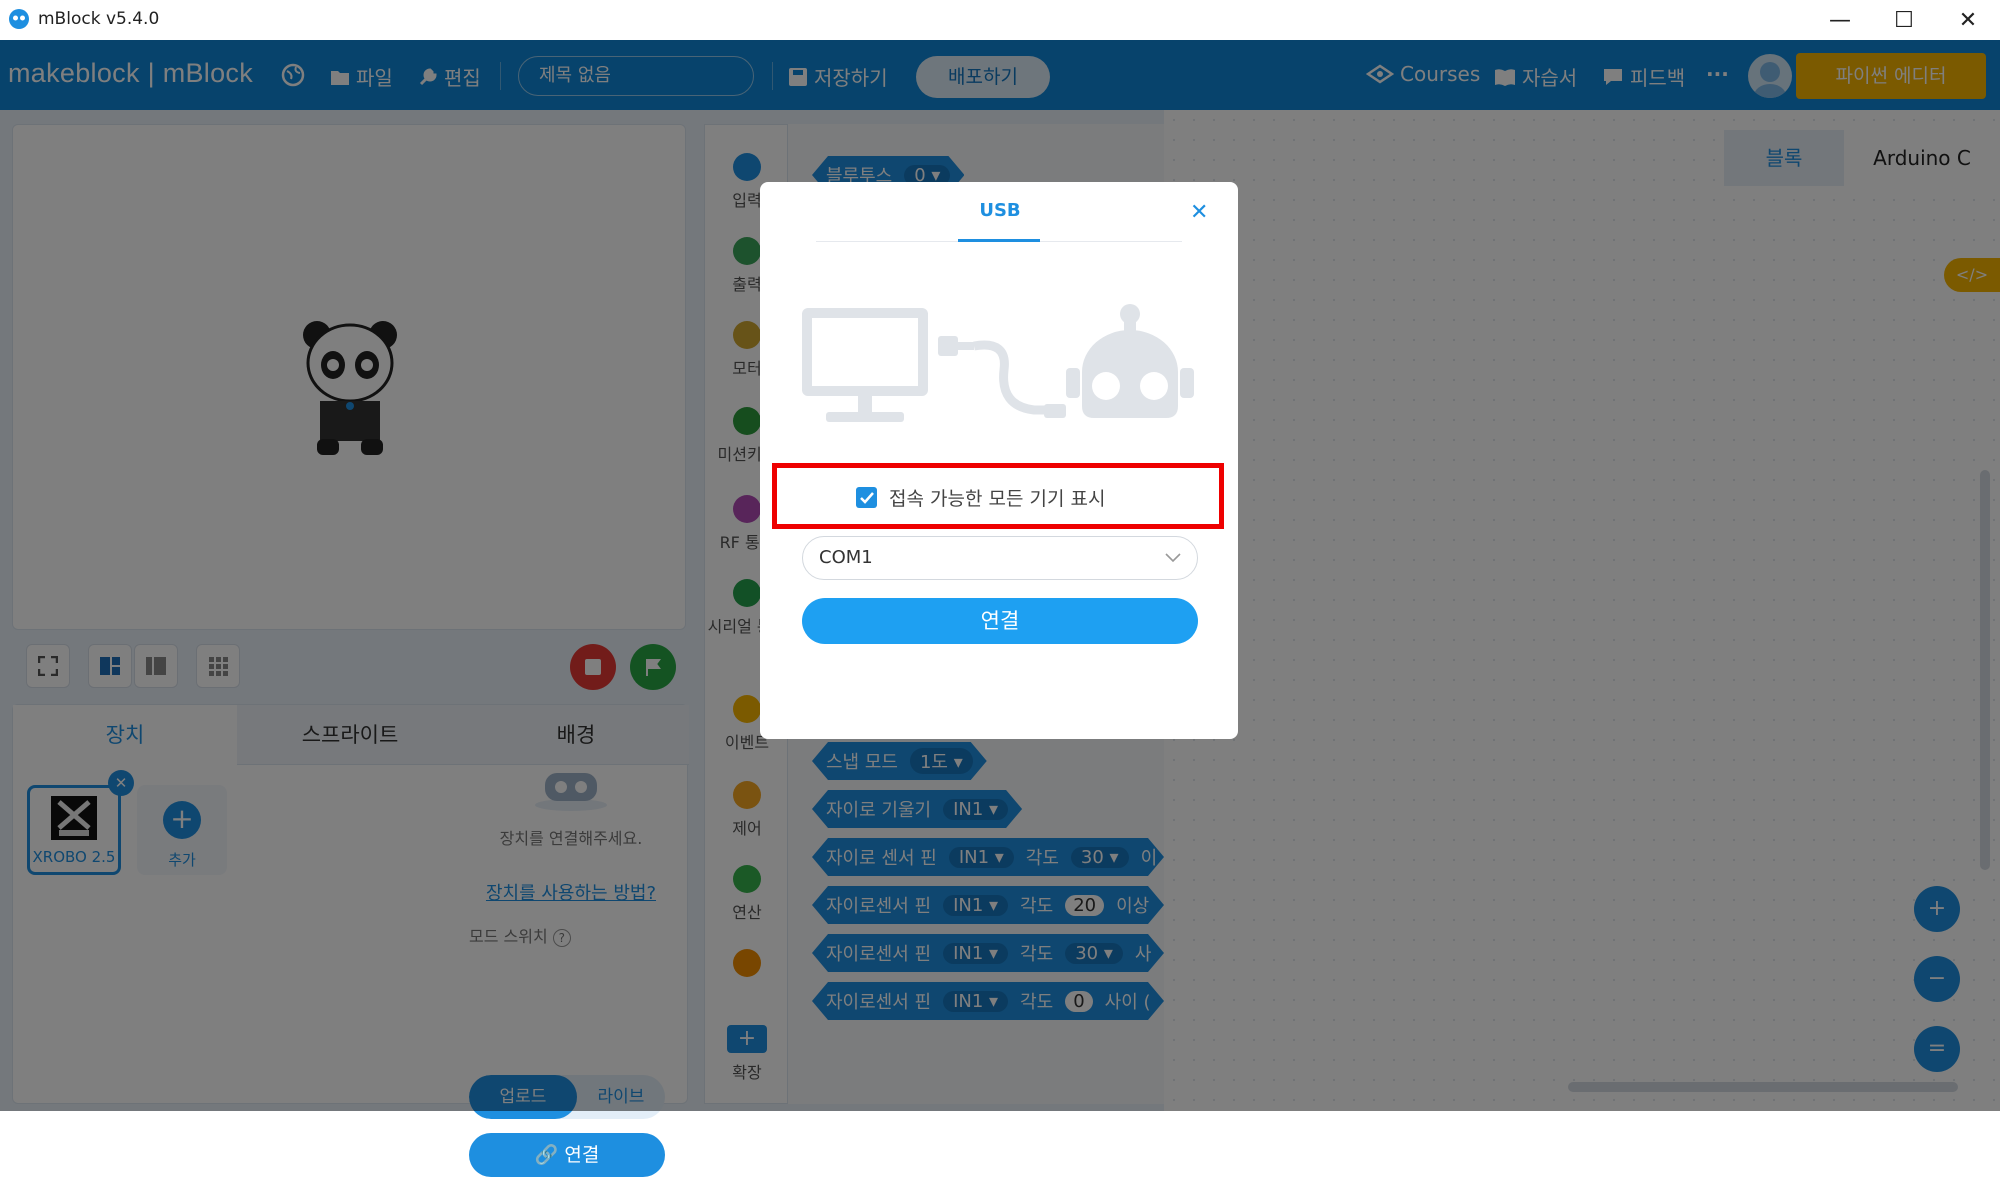 This screenshot has height=1177, width=2000. Describe the element at coordinates (19, 19) in the screenshot. I see `mblock-app-icon` at that location.